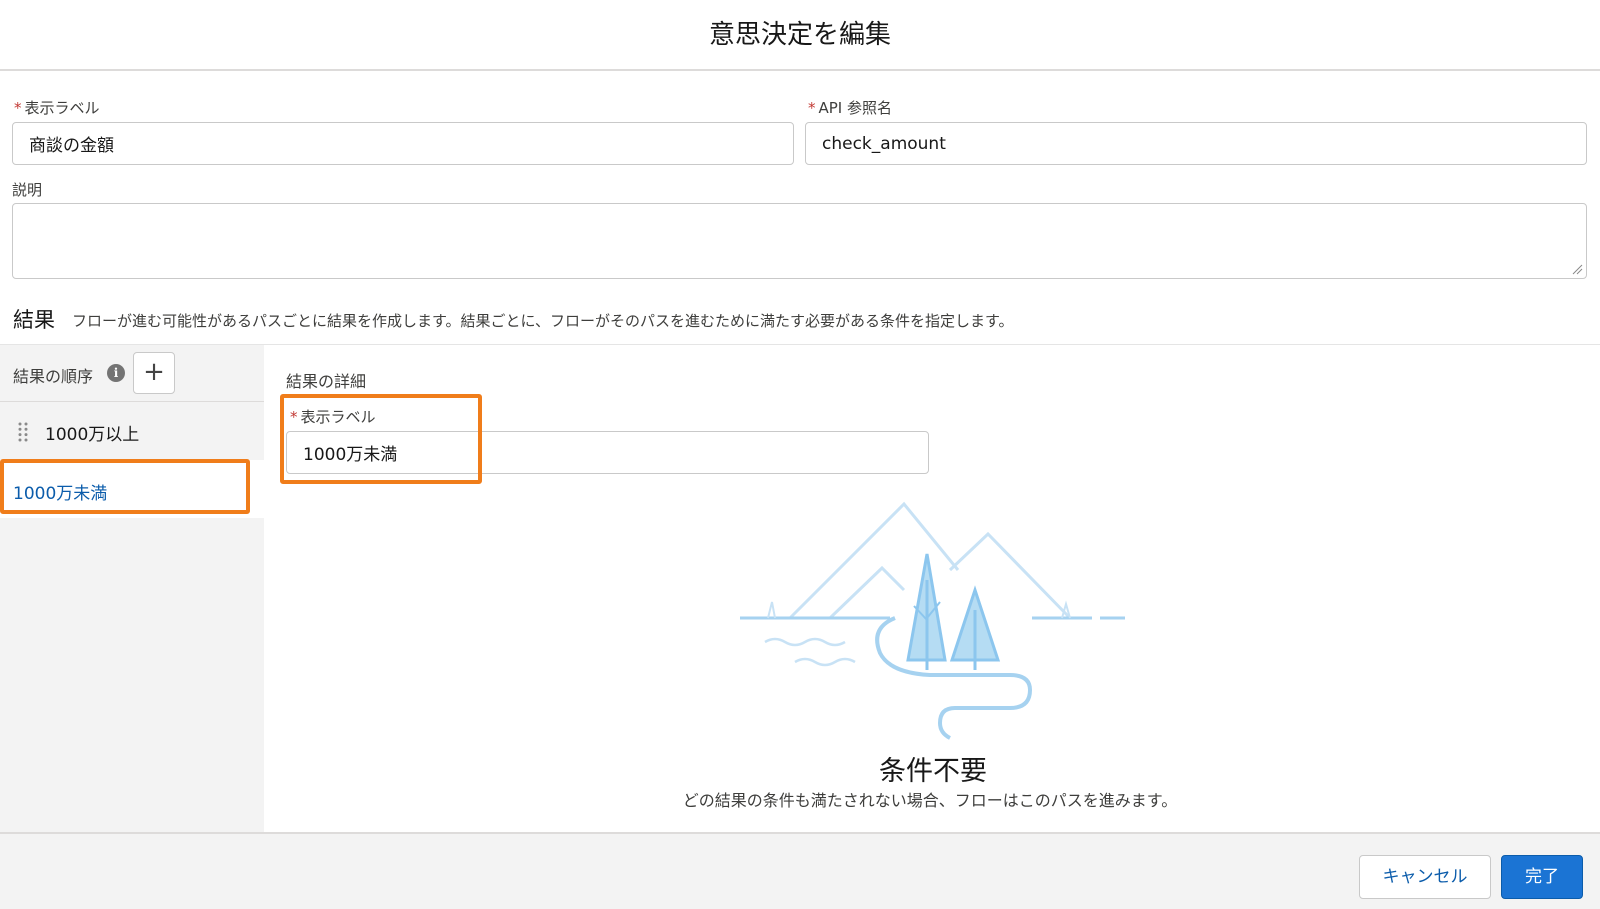 The width and height of the screenshot is (1600, 909). Describe the element at coordinates (53, 376) in the screenshot. I see `outcome-order-label: 結果の順序` at that location.